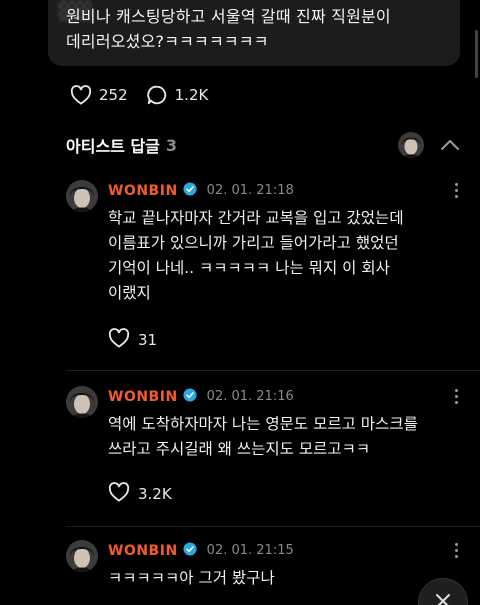 The image size is (480, 605). What do you see at coordinates (250, 550) in the screenshot?
I see `reply-date: 02. 01. 21:15` at bounding box center [250, 550].